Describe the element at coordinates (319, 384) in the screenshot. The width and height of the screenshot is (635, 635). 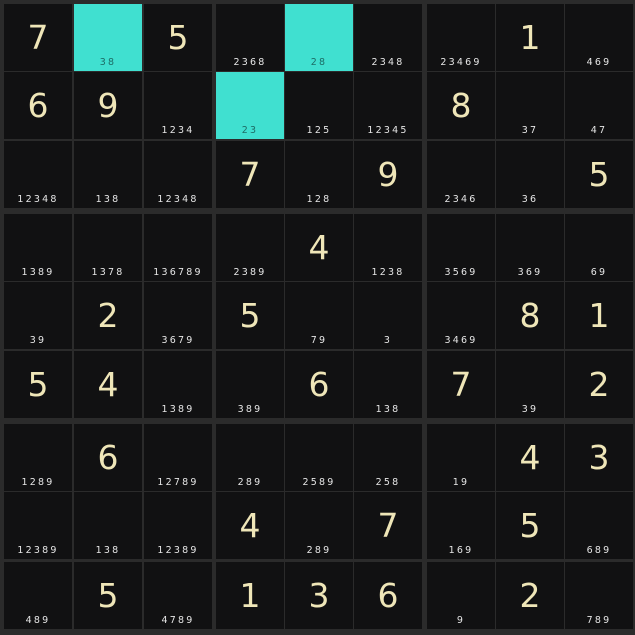
I see `sudoku-cell-r6-c5: 6` at that location.